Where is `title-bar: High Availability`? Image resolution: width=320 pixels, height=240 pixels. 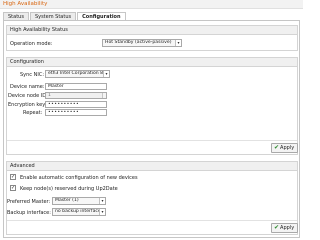 title-bar: High Availability is located at coordinates (151, 4).